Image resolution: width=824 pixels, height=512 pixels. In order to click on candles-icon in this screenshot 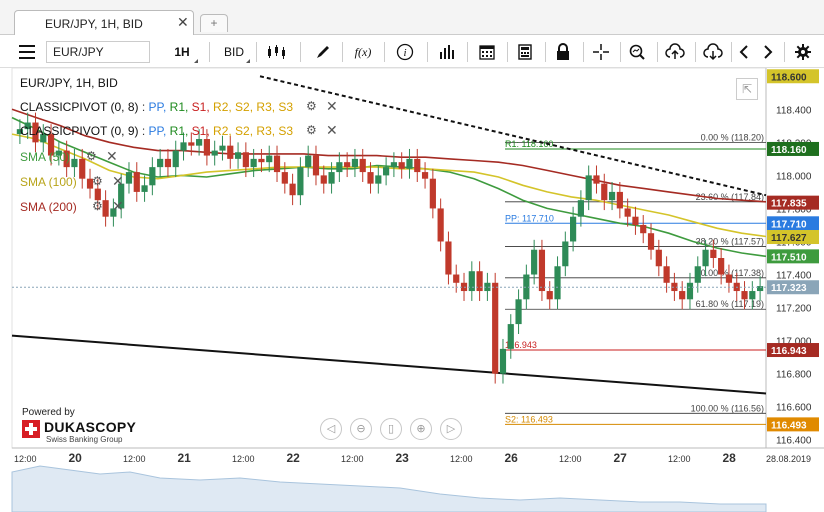, I will do `click(277, 52)`.